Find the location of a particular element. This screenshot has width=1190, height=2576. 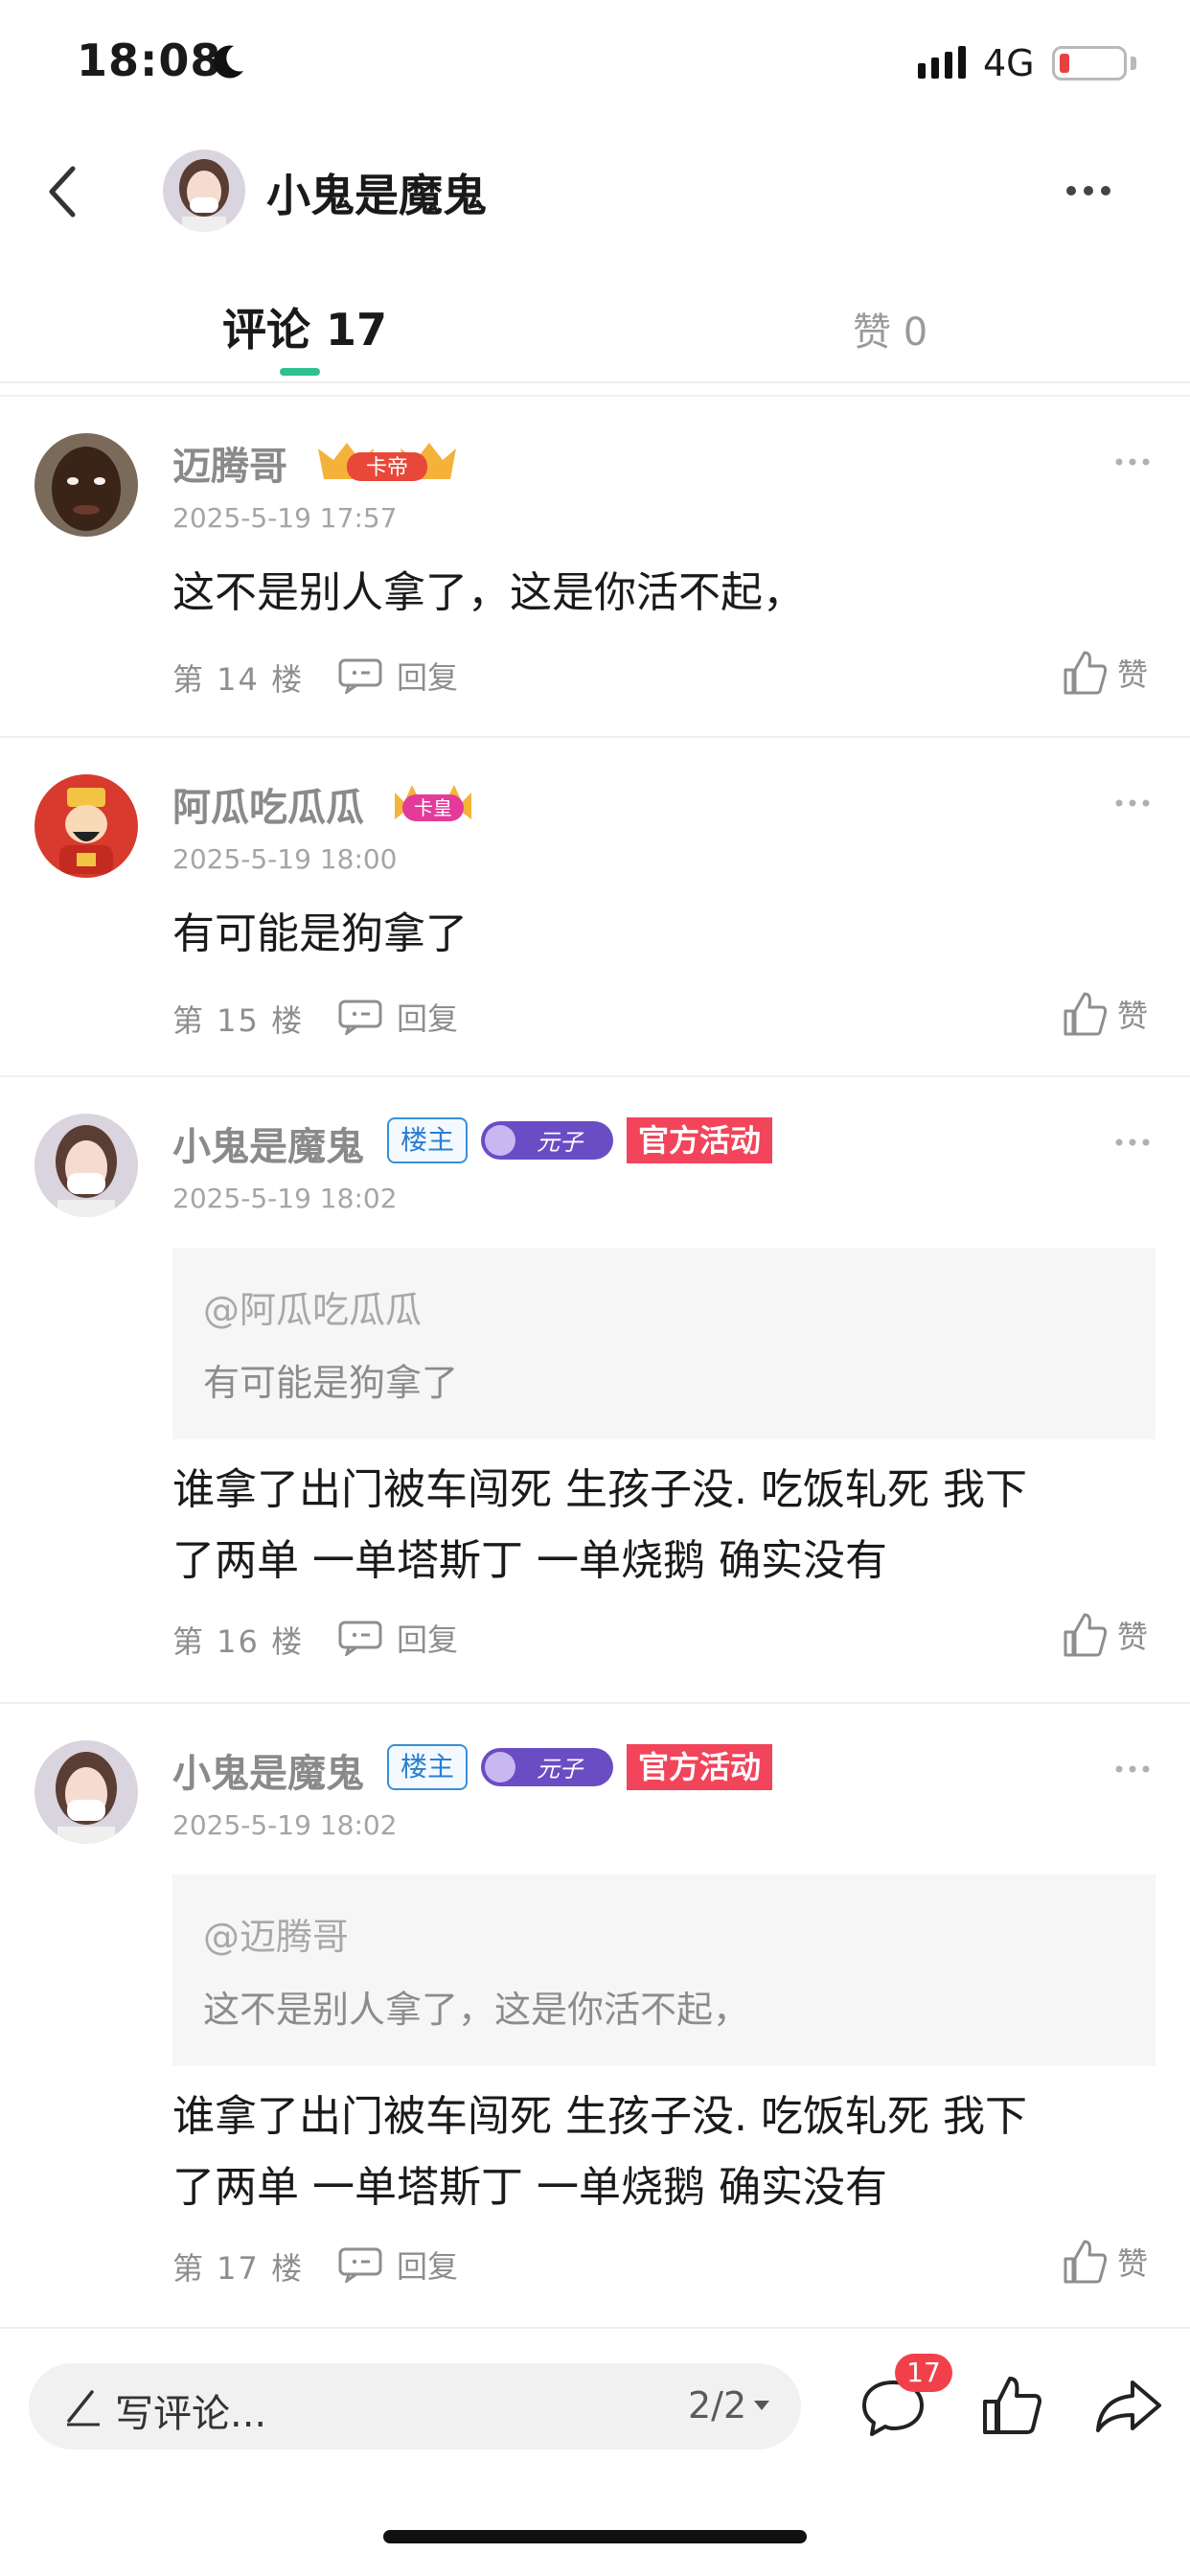

quote-mention: @阿瓜吃瓜瓜 is located at coordinates (312, 1306).